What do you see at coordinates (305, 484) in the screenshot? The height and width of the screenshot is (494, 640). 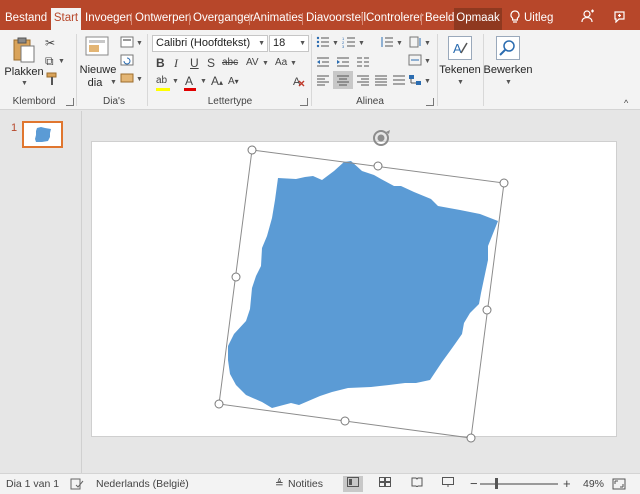 I see `notes-button: Notities` at bounding box center [305, 484].